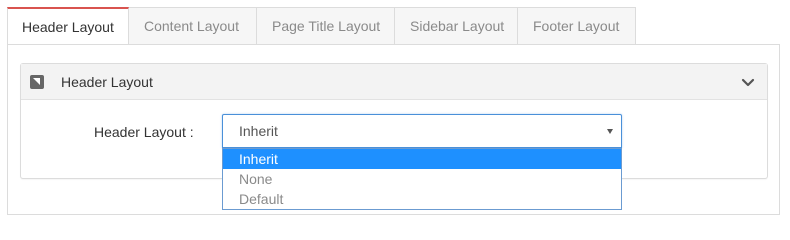 The width and height of the screenshot is (790, 240). What do you see at coordinates (193, 26) in the screenshot?
I see `tab-content-layout: Content Layout` at bounding box center [193, 26].